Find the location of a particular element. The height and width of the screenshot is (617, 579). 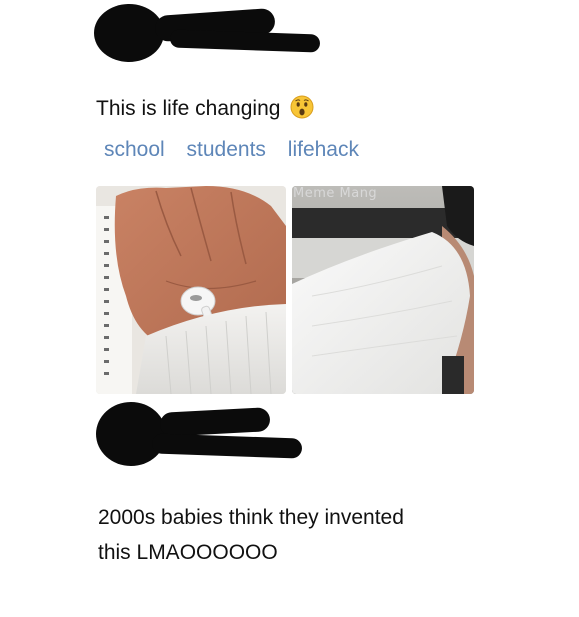

redacted-username is located at coordinates (215, 422).